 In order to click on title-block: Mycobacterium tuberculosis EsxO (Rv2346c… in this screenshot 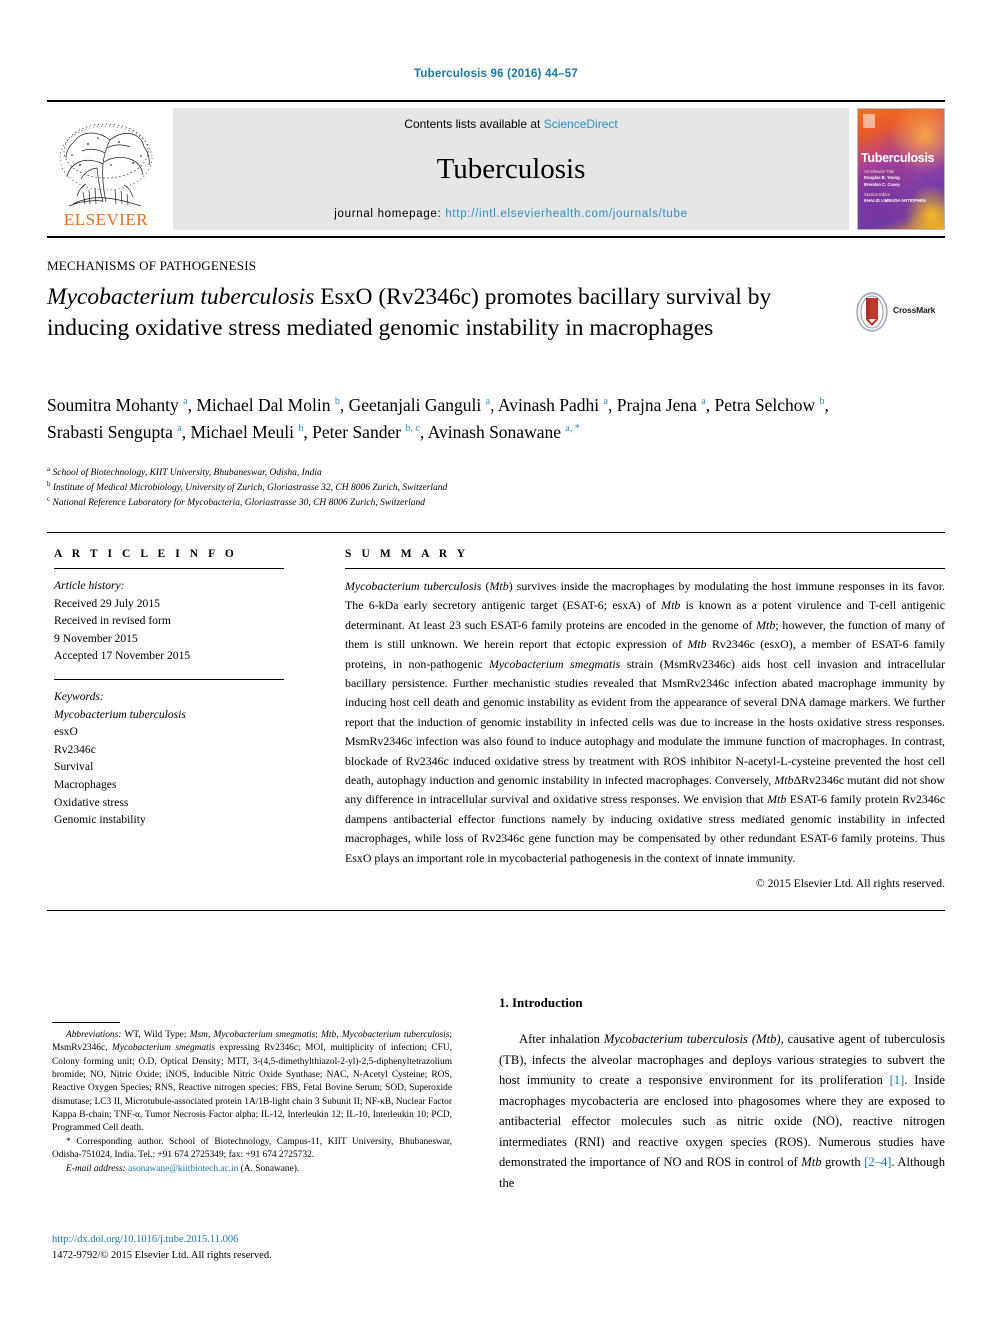, I will do `click(427, 313)`.